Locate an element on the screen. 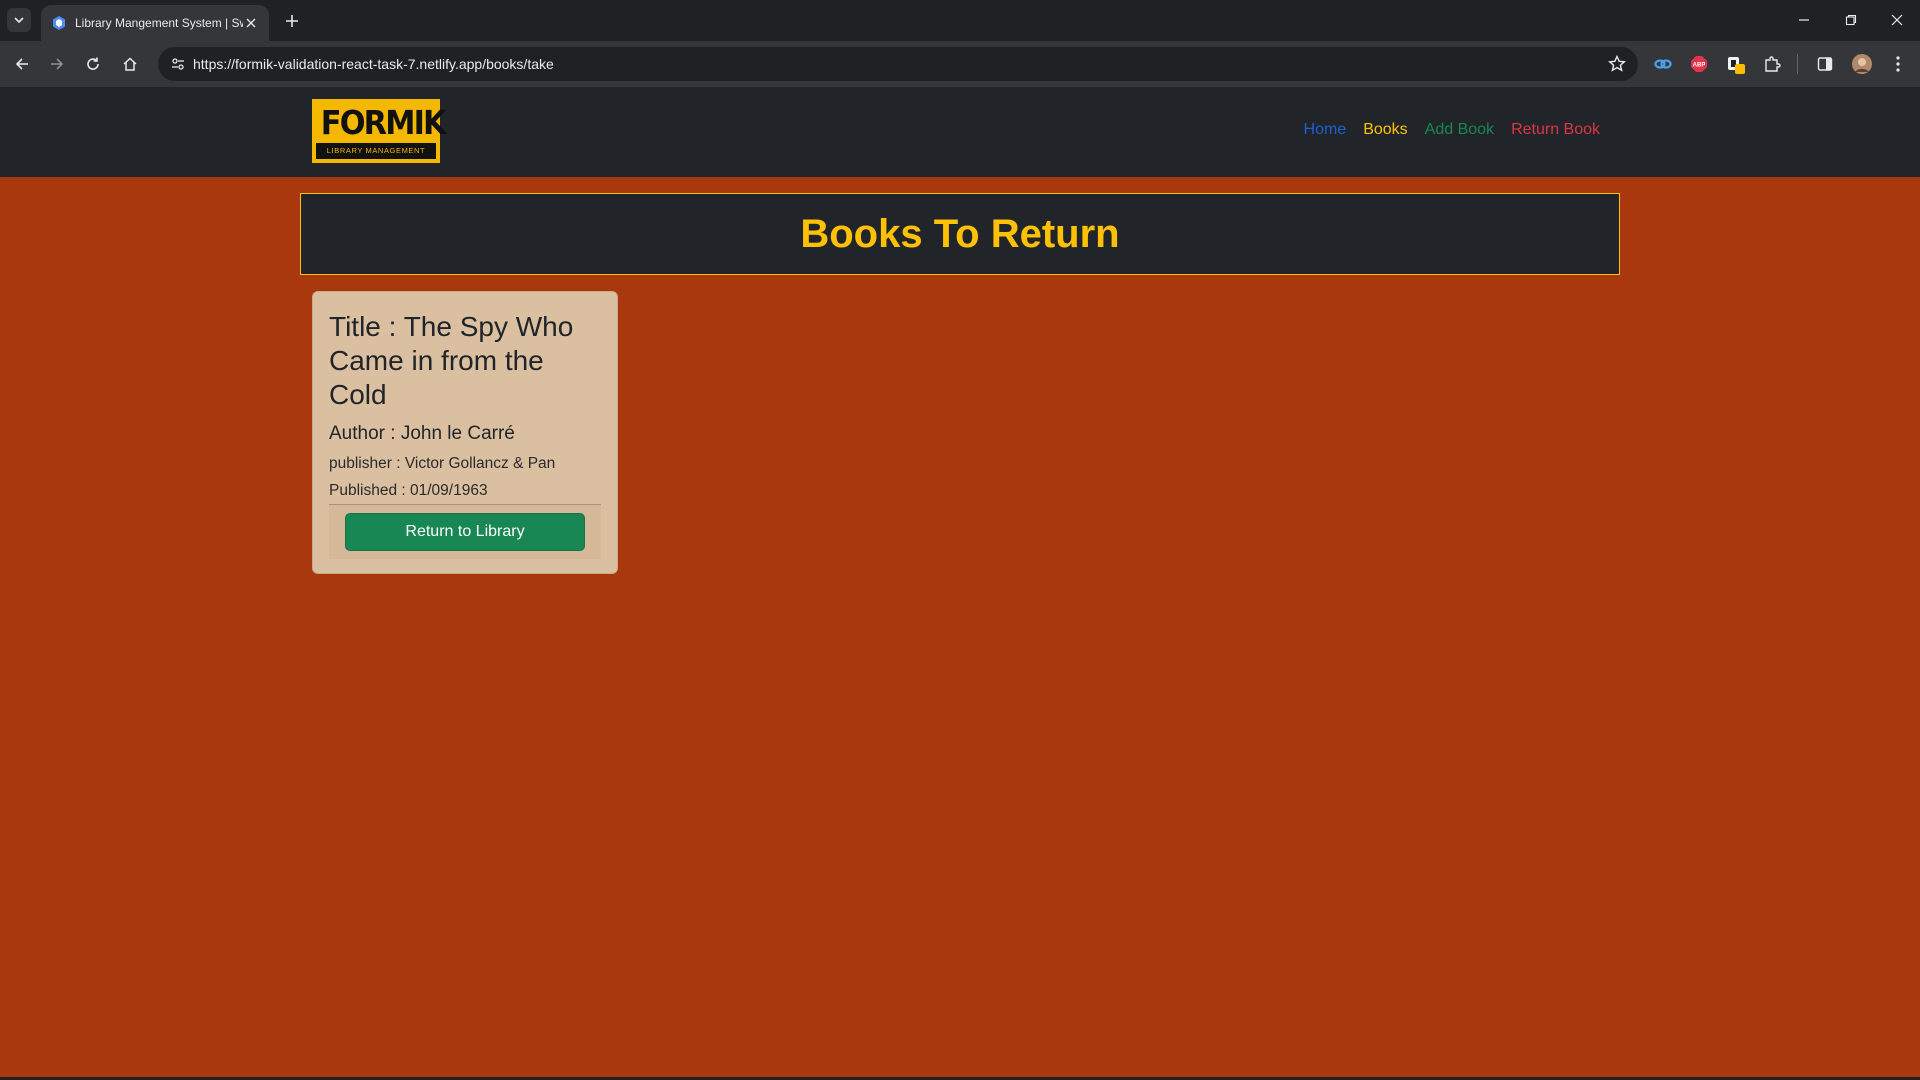 Image resolution: width=1920 pixels, height=1080 pixels. return-to-library-button: Return to Library is located at coordinates (465, 532).